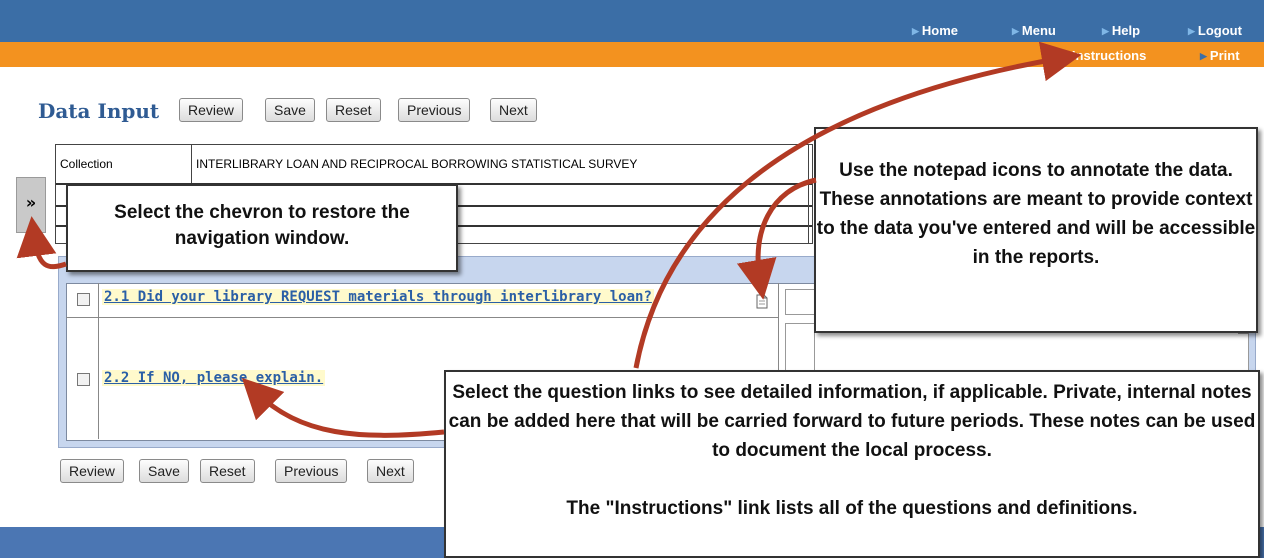 The height and width of the screenshot is (558, 1264). Describe the element at coordinates (99, 111) in the screenshot. I see `page-title: Data Input` at that location.